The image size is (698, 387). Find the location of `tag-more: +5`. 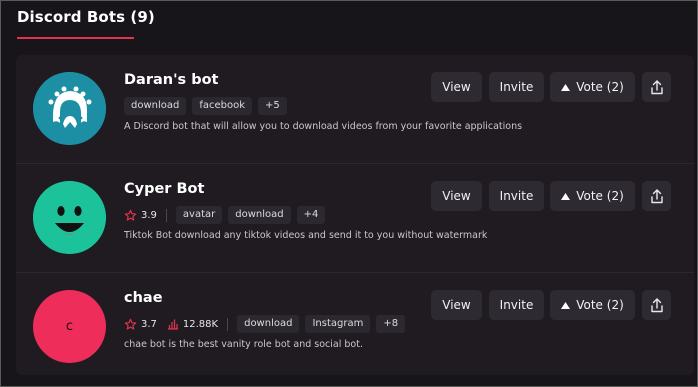

tag-more: +5 is located at coordinates (272, 106).